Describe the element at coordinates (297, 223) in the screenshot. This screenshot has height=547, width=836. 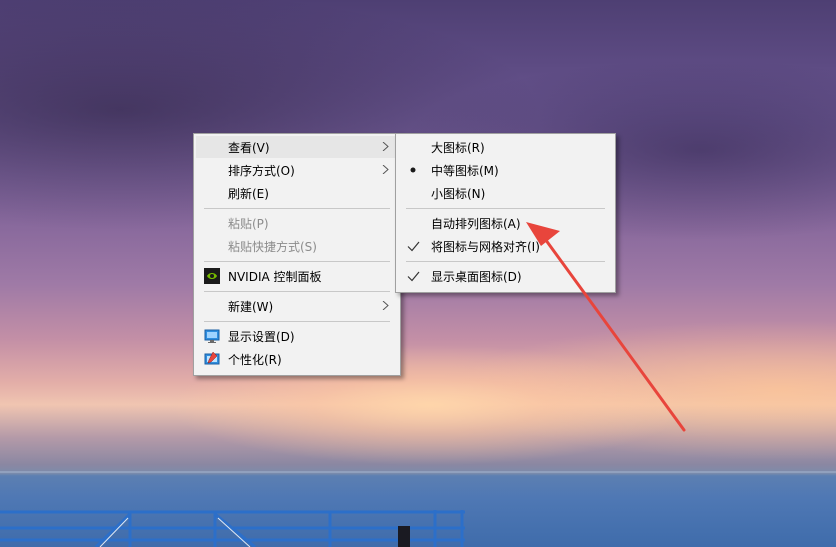
I see `menu-item-paste: 粘贴(P)` at that location.